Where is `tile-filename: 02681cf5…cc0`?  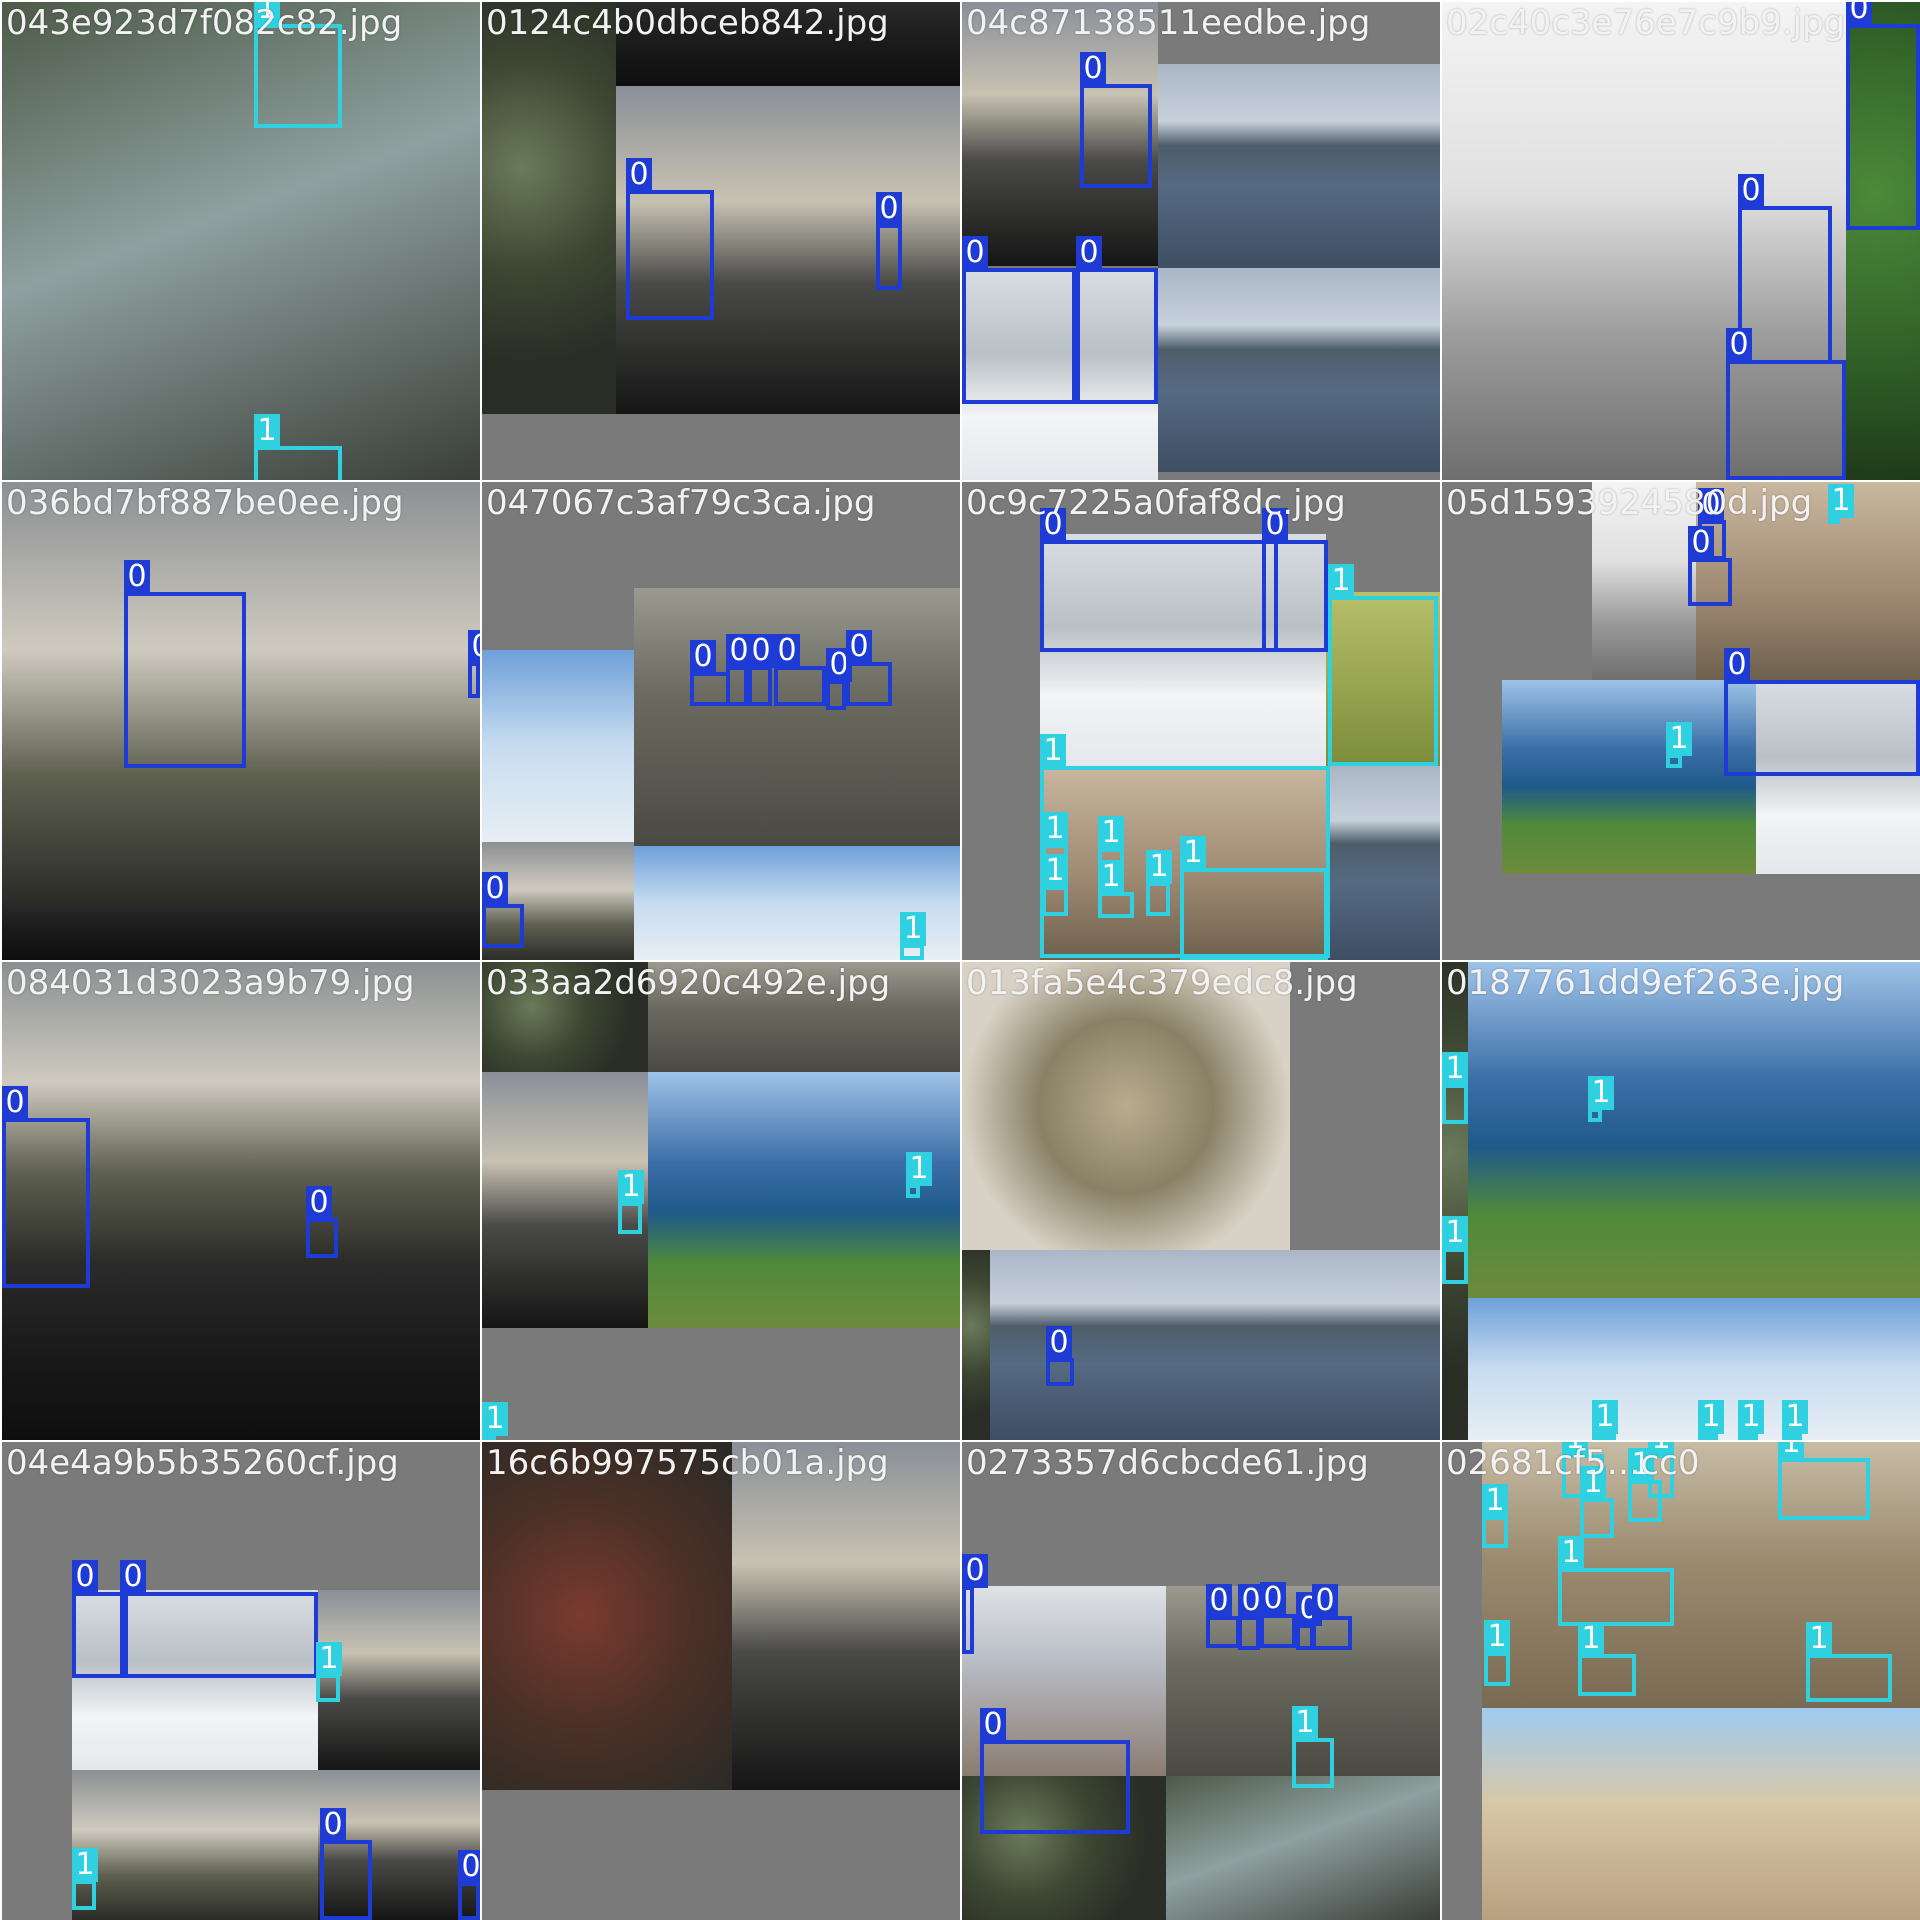 tile-filename: 02681cf5…cc0 is located at coordinates (1573, 1463).